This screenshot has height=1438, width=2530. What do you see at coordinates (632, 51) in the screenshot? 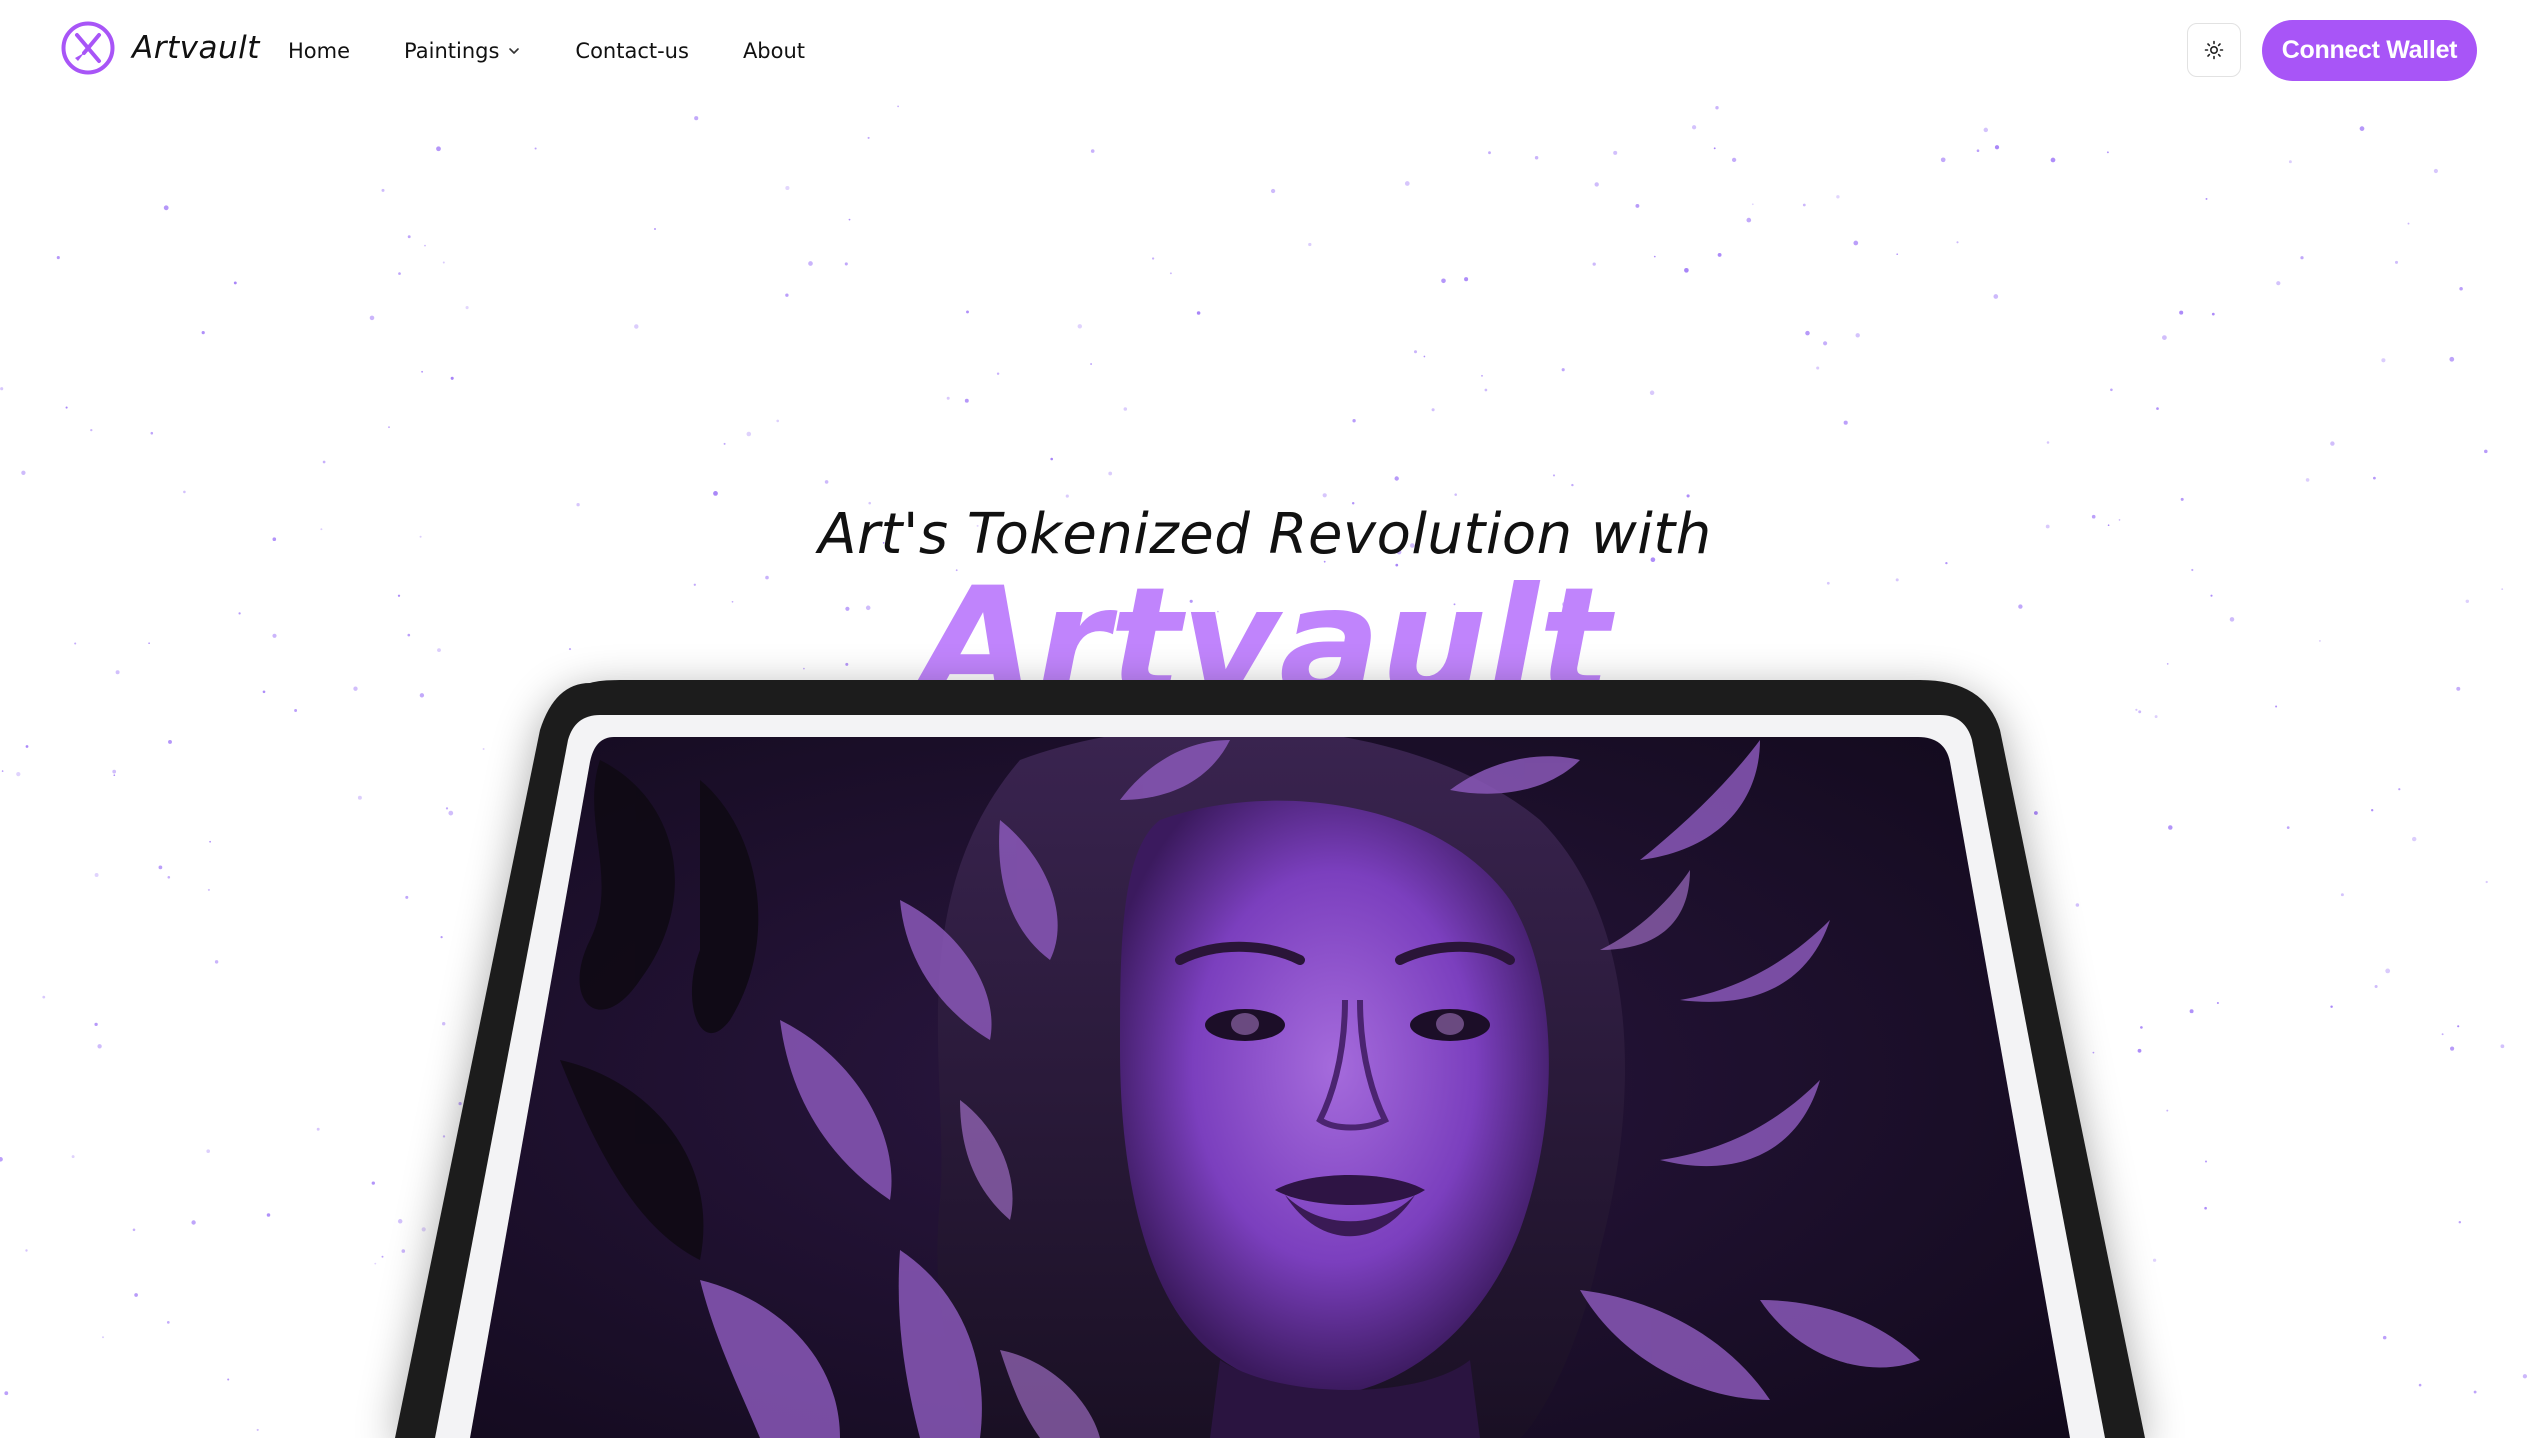
I see `nav-contact: Contact-us` at bounding box center [632, 51].